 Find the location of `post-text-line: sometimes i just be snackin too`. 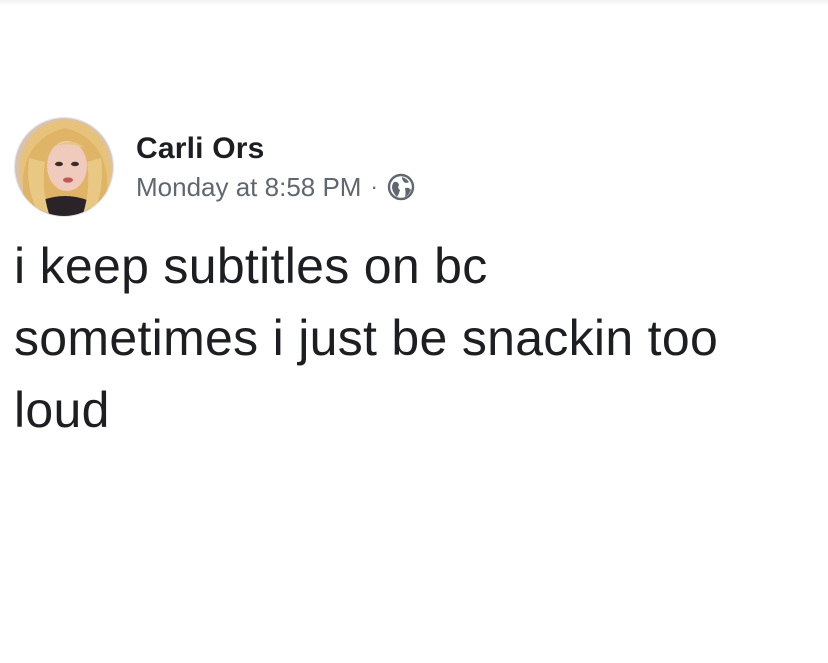

post-text-line: sometimes i just be snackin too is located at coordinates (366, 338).